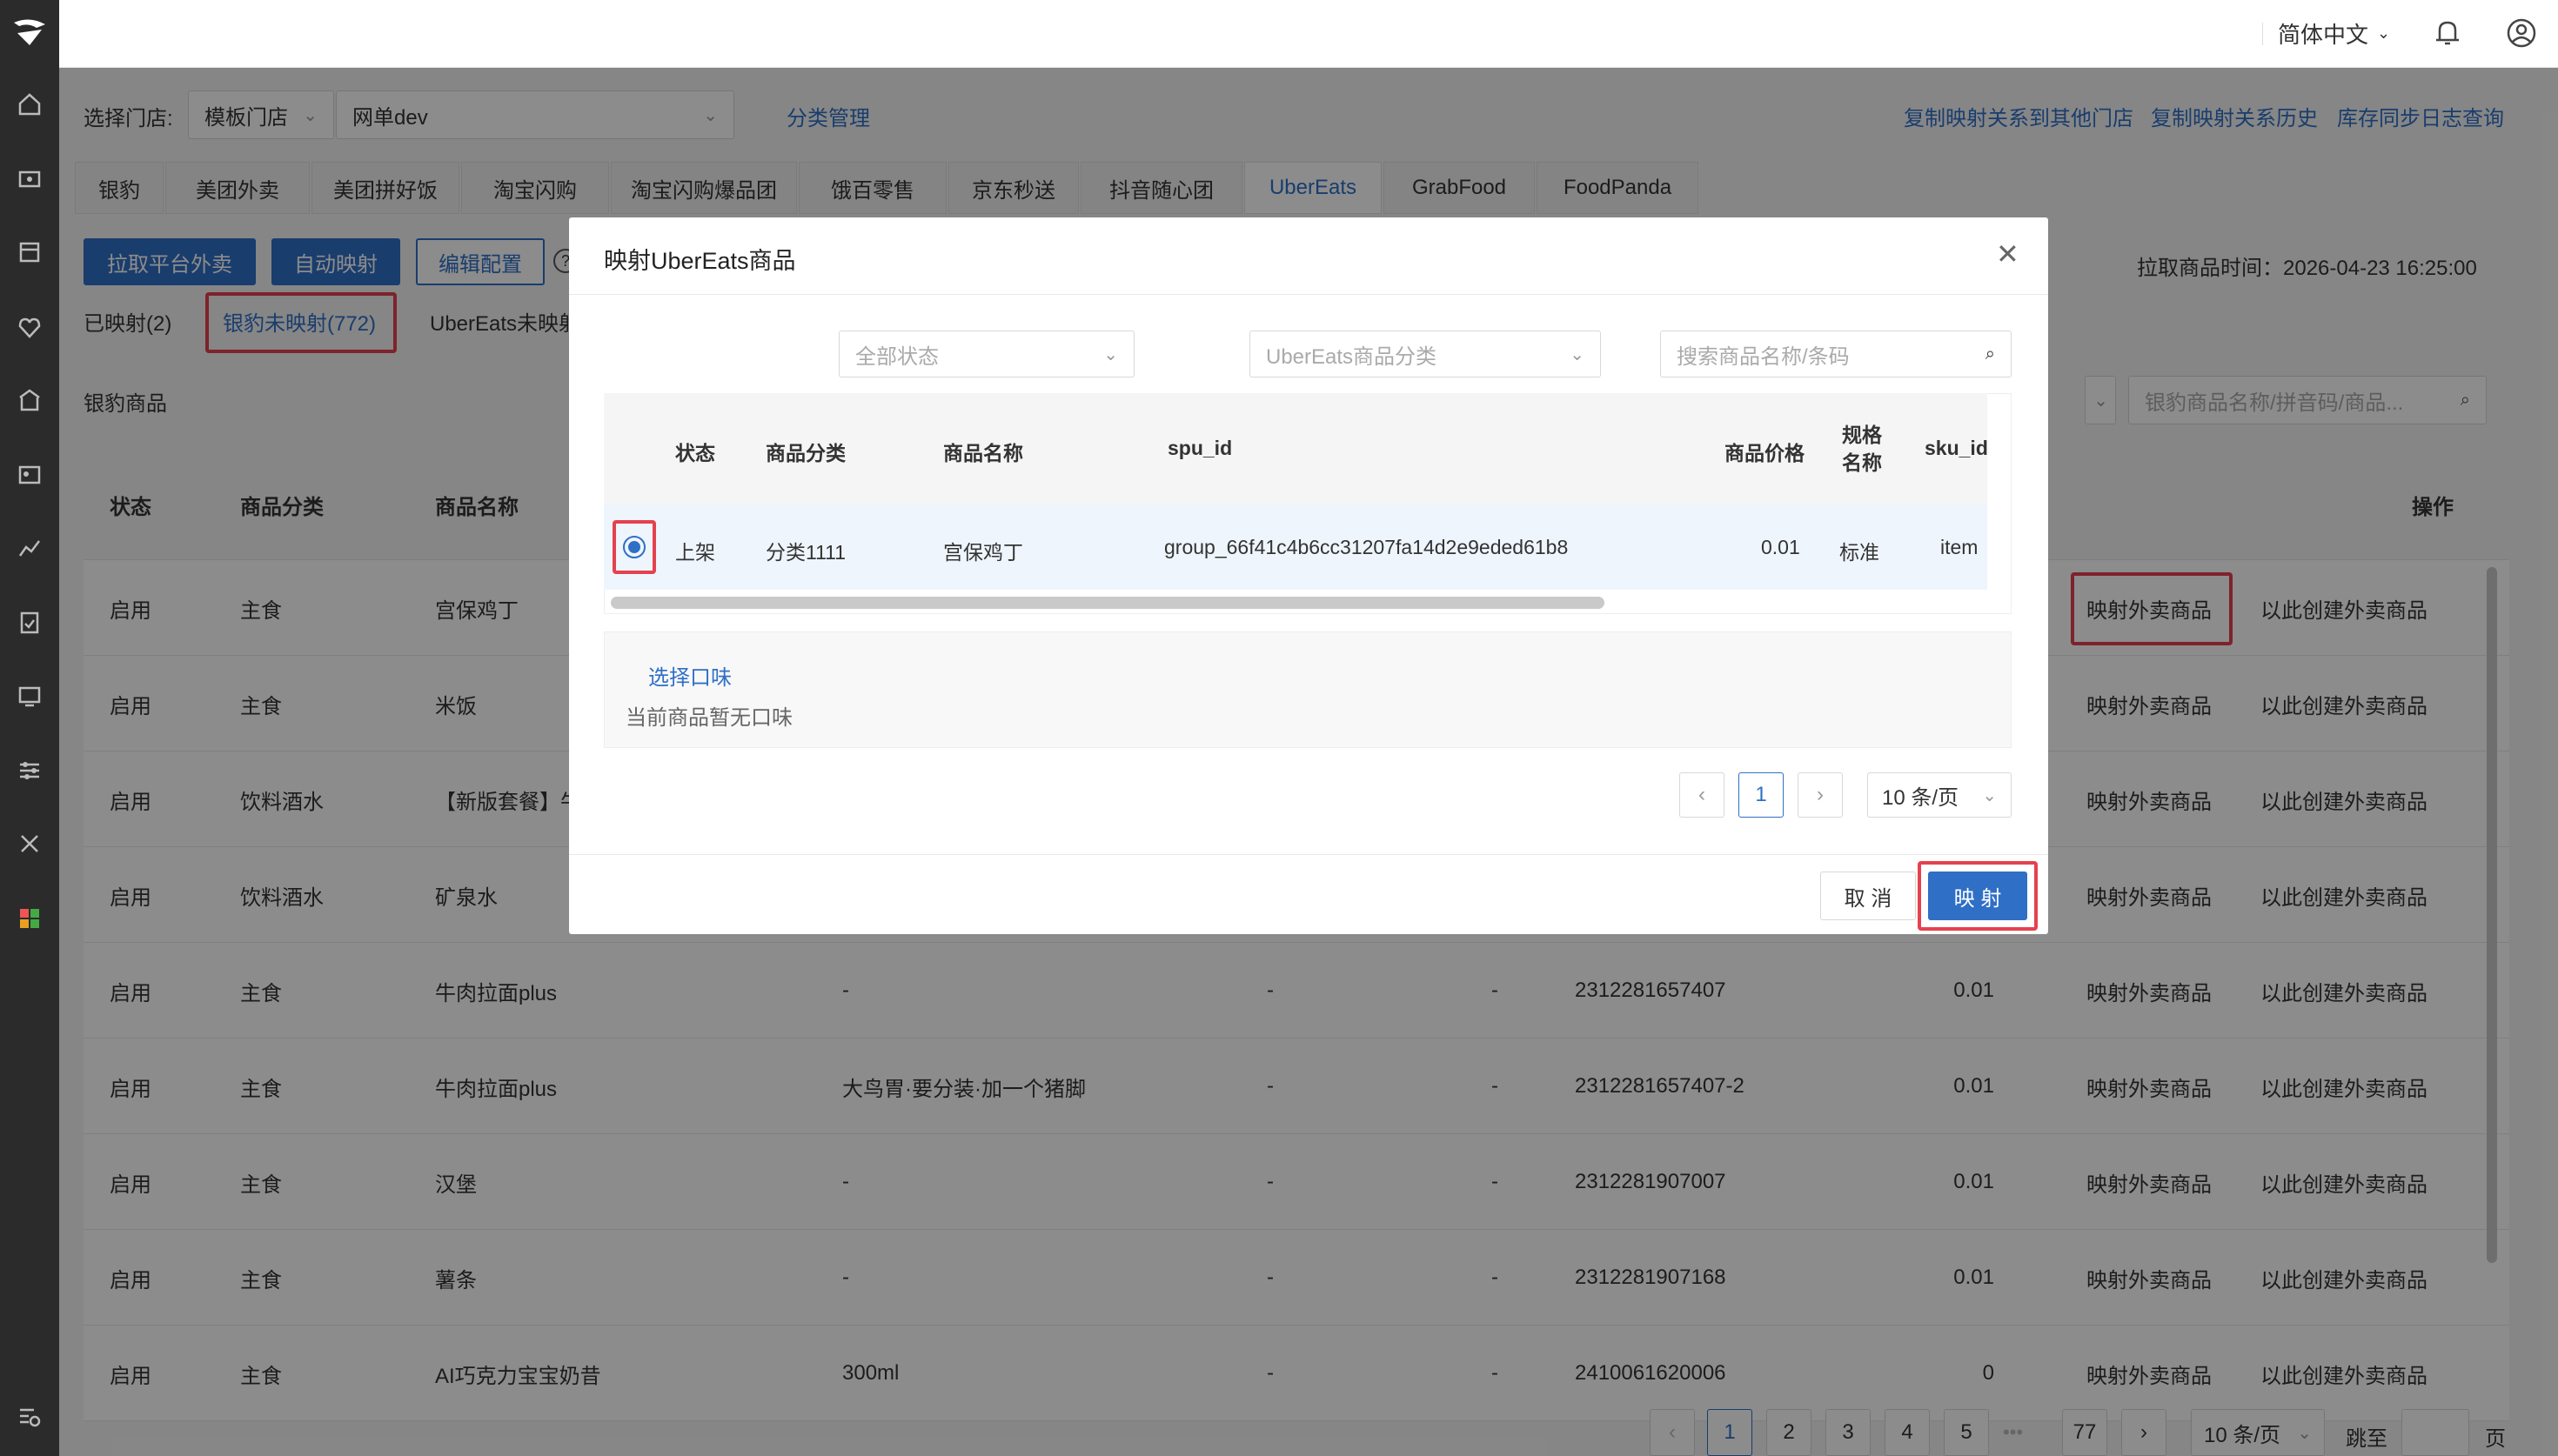 The width and height of the screenshot is (2558, 1456). What do you see at coordinates (29, 33) in the screenshot?
I see `logo-icon` at bounding box center [29, 33].